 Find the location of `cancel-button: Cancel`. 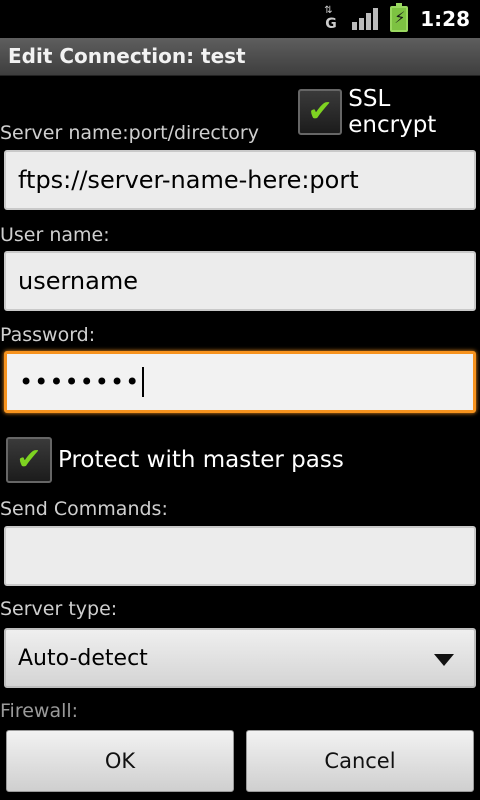

cancel-button: Cancel is located at coordinates (360, 761).